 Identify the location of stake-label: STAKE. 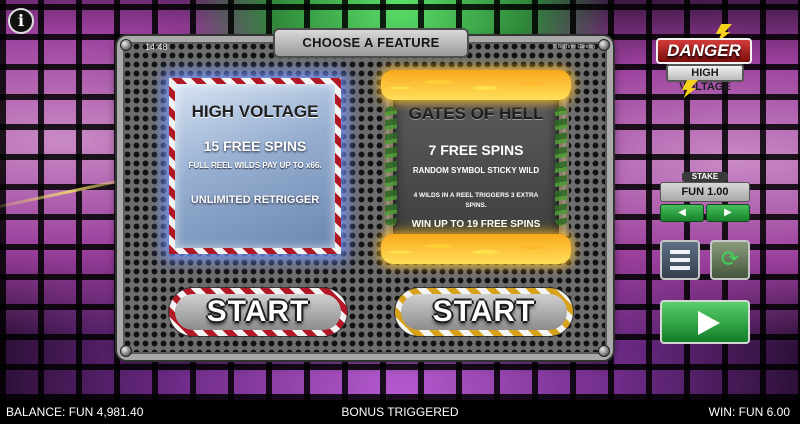
(705, 177).